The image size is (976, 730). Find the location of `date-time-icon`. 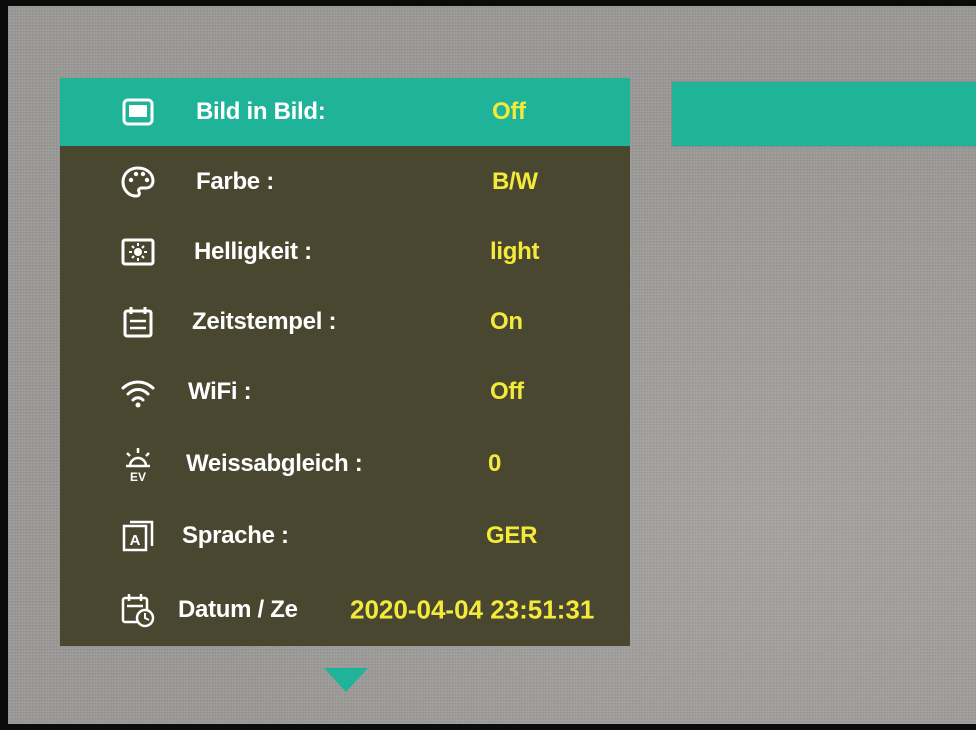

date-time-icon is located at coordinates (138, 610).